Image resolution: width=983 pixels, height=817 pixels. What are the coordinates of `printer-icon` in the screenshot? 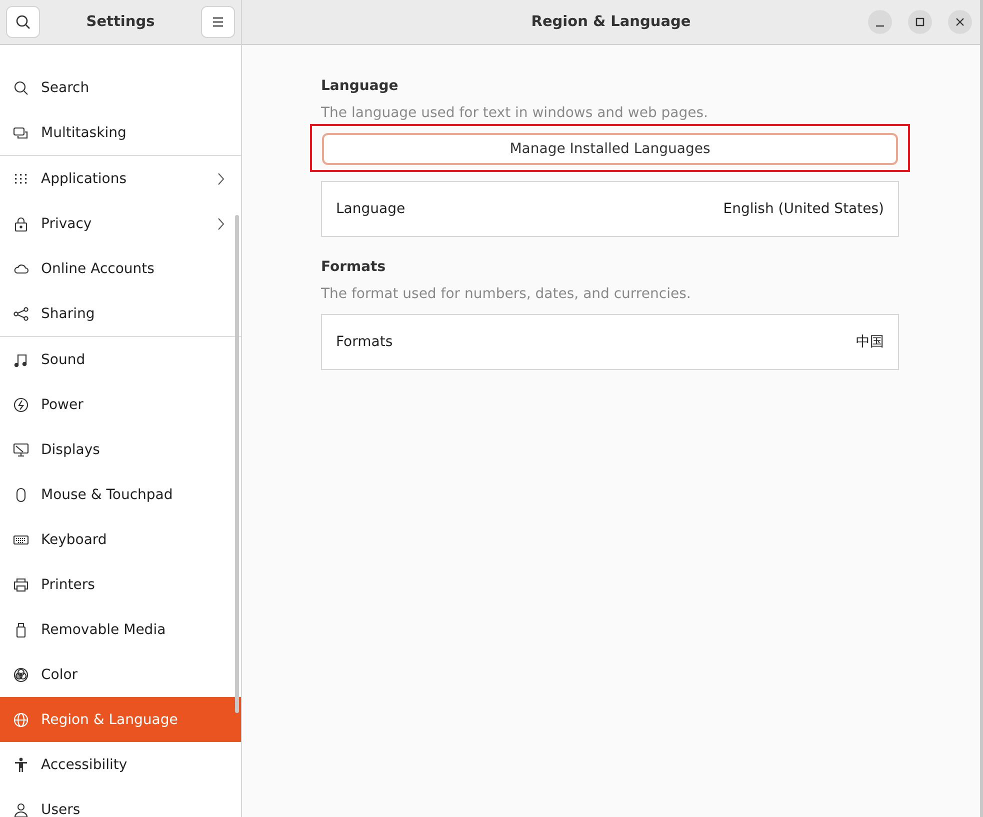 It's located at (21, 584).